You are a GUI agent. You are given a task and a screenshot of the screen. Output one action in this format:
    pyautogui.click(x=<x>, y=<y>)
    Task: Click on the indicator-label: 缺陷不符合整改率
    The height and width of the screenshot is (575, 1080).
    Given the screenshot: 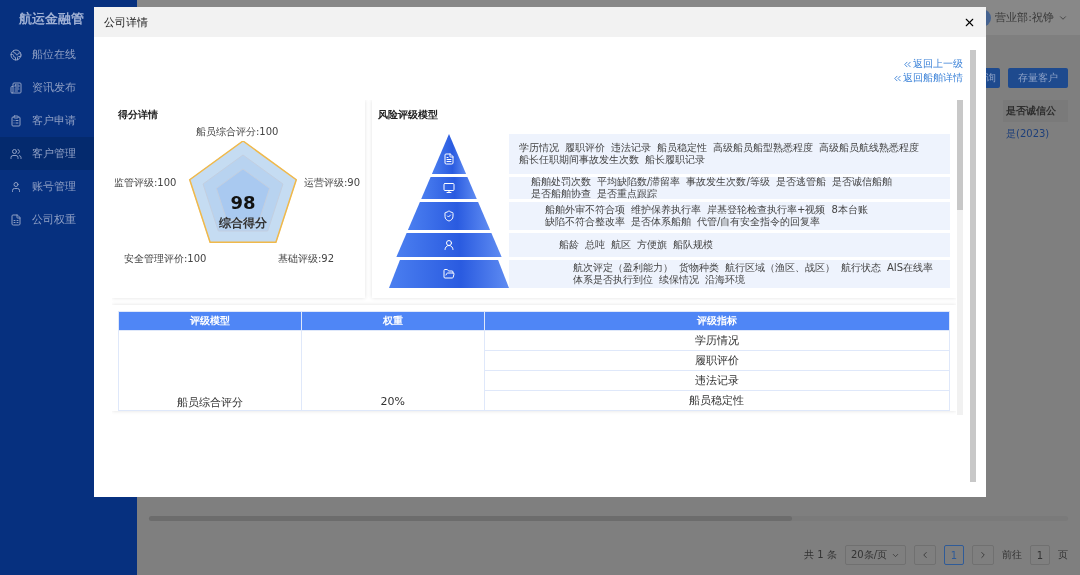 What is the action you would take?
    pyautogui.click(x=585, y=222)
    